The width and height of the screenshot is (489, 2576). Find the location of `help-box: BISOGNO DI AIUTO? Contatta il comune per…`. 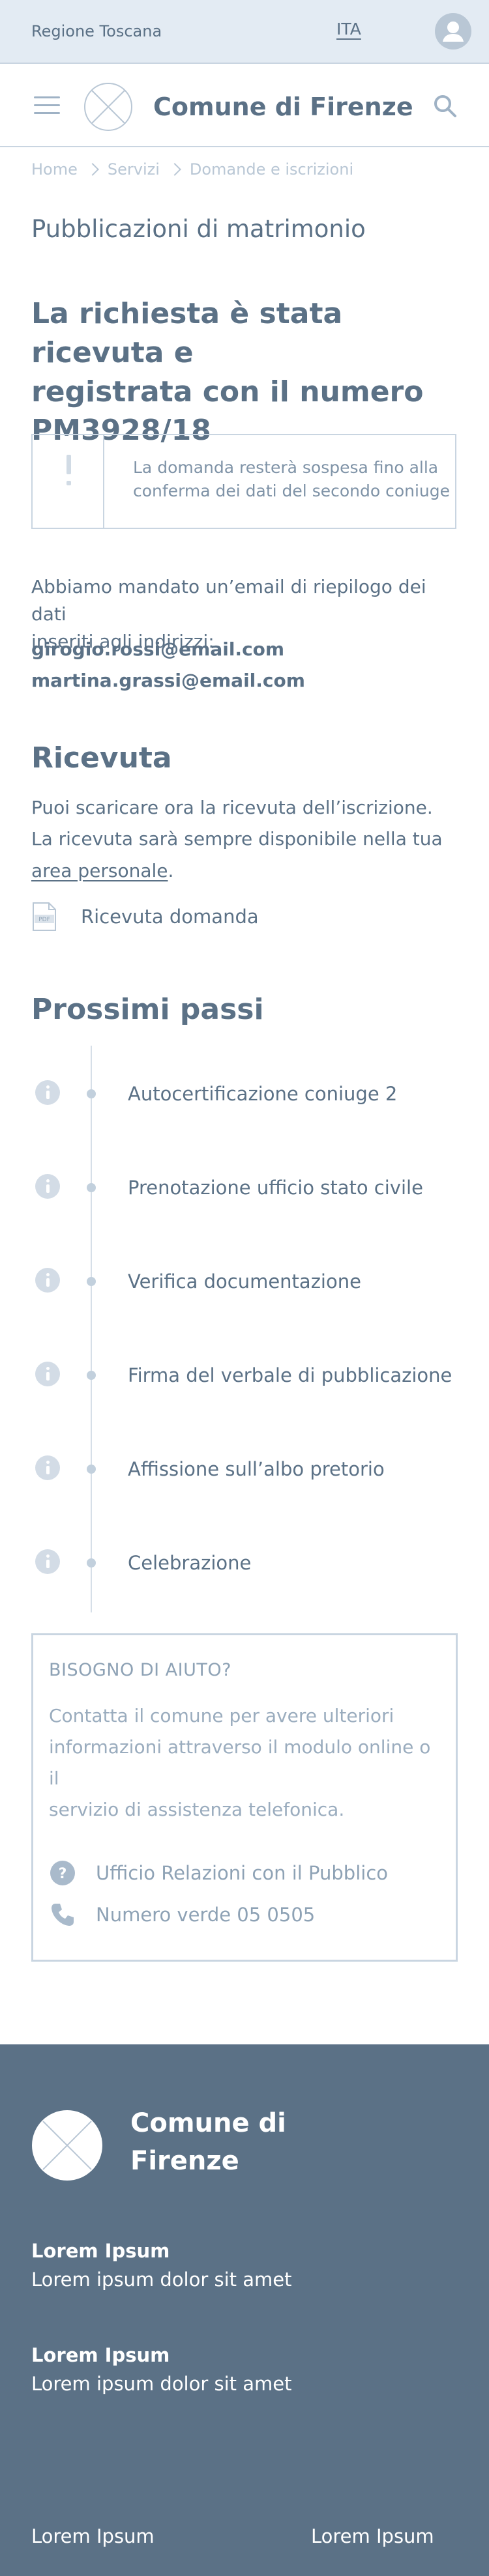

help-box: BISOGNO DI AIUTO? Contatta il comune per… is located at coordinates (244, 1797).